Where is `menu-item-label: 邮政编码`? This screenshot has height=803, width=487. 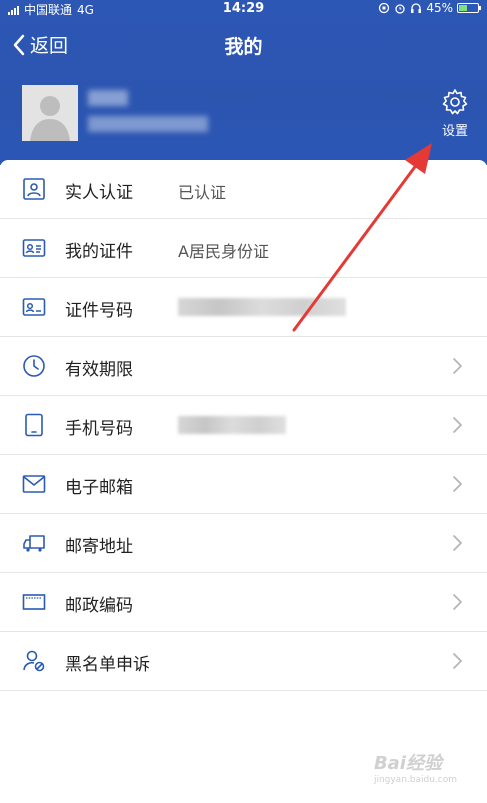
menu-item-label: 邮政编码 is located at coordinates (99, 606).